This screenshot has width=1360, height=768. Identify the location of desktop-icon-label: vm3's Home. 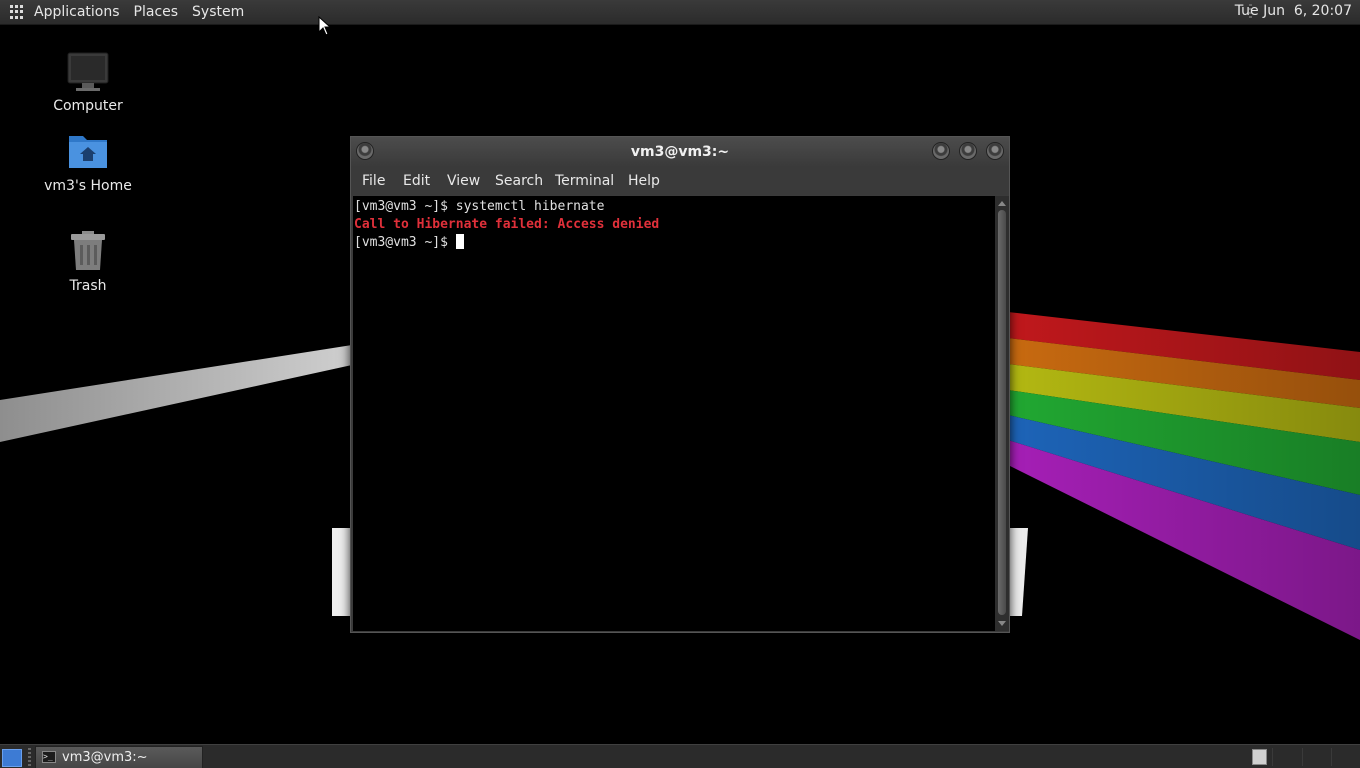
(88, 186).